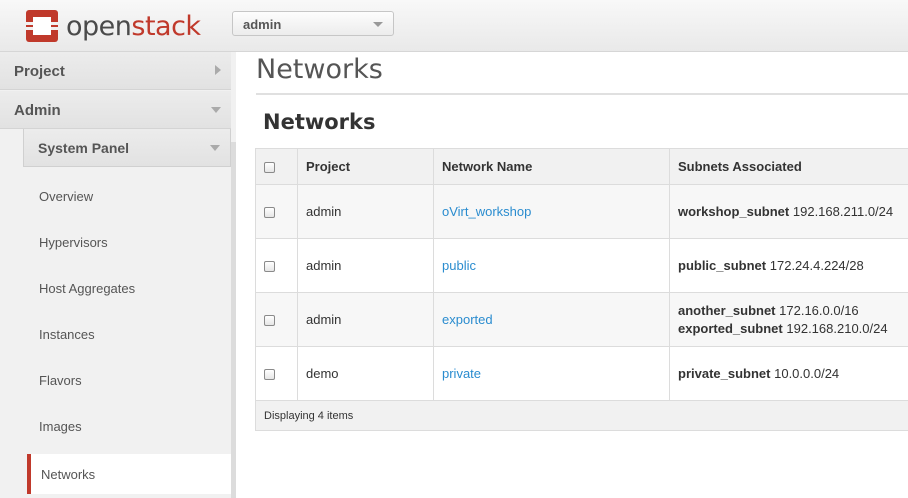 The width and height of the screenshot is (908, 498). I want to click on sidebar-item-instances: Instances, so click(67, 334).